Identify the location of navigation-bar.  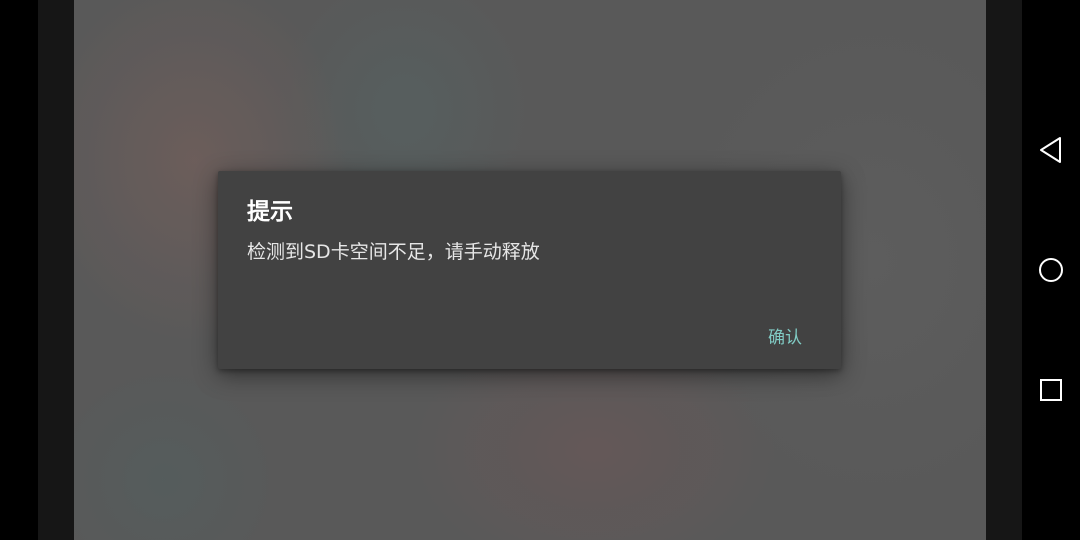
(1051, 270).